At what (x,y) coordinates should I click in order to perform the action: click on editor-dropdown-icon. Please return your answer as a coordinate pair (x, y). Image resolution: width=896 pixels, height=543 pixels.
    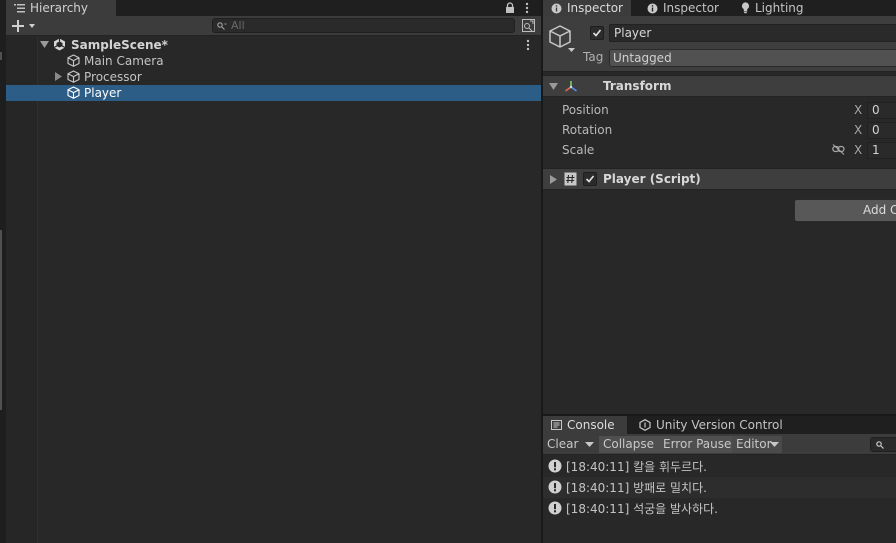
    Looking at the image, I should click on (774, 445).